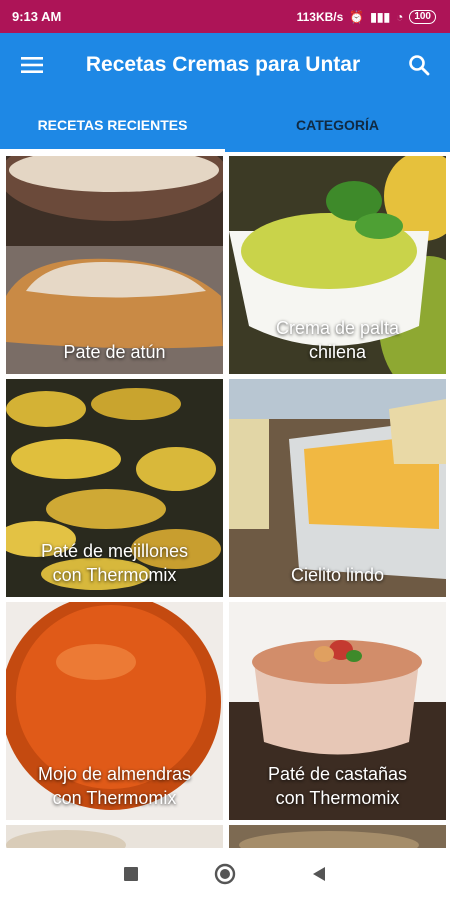 The width and height of the screenshot is (450, 900). I want to click on recipe-title: Crema de palta chilena, so click(337, 340).